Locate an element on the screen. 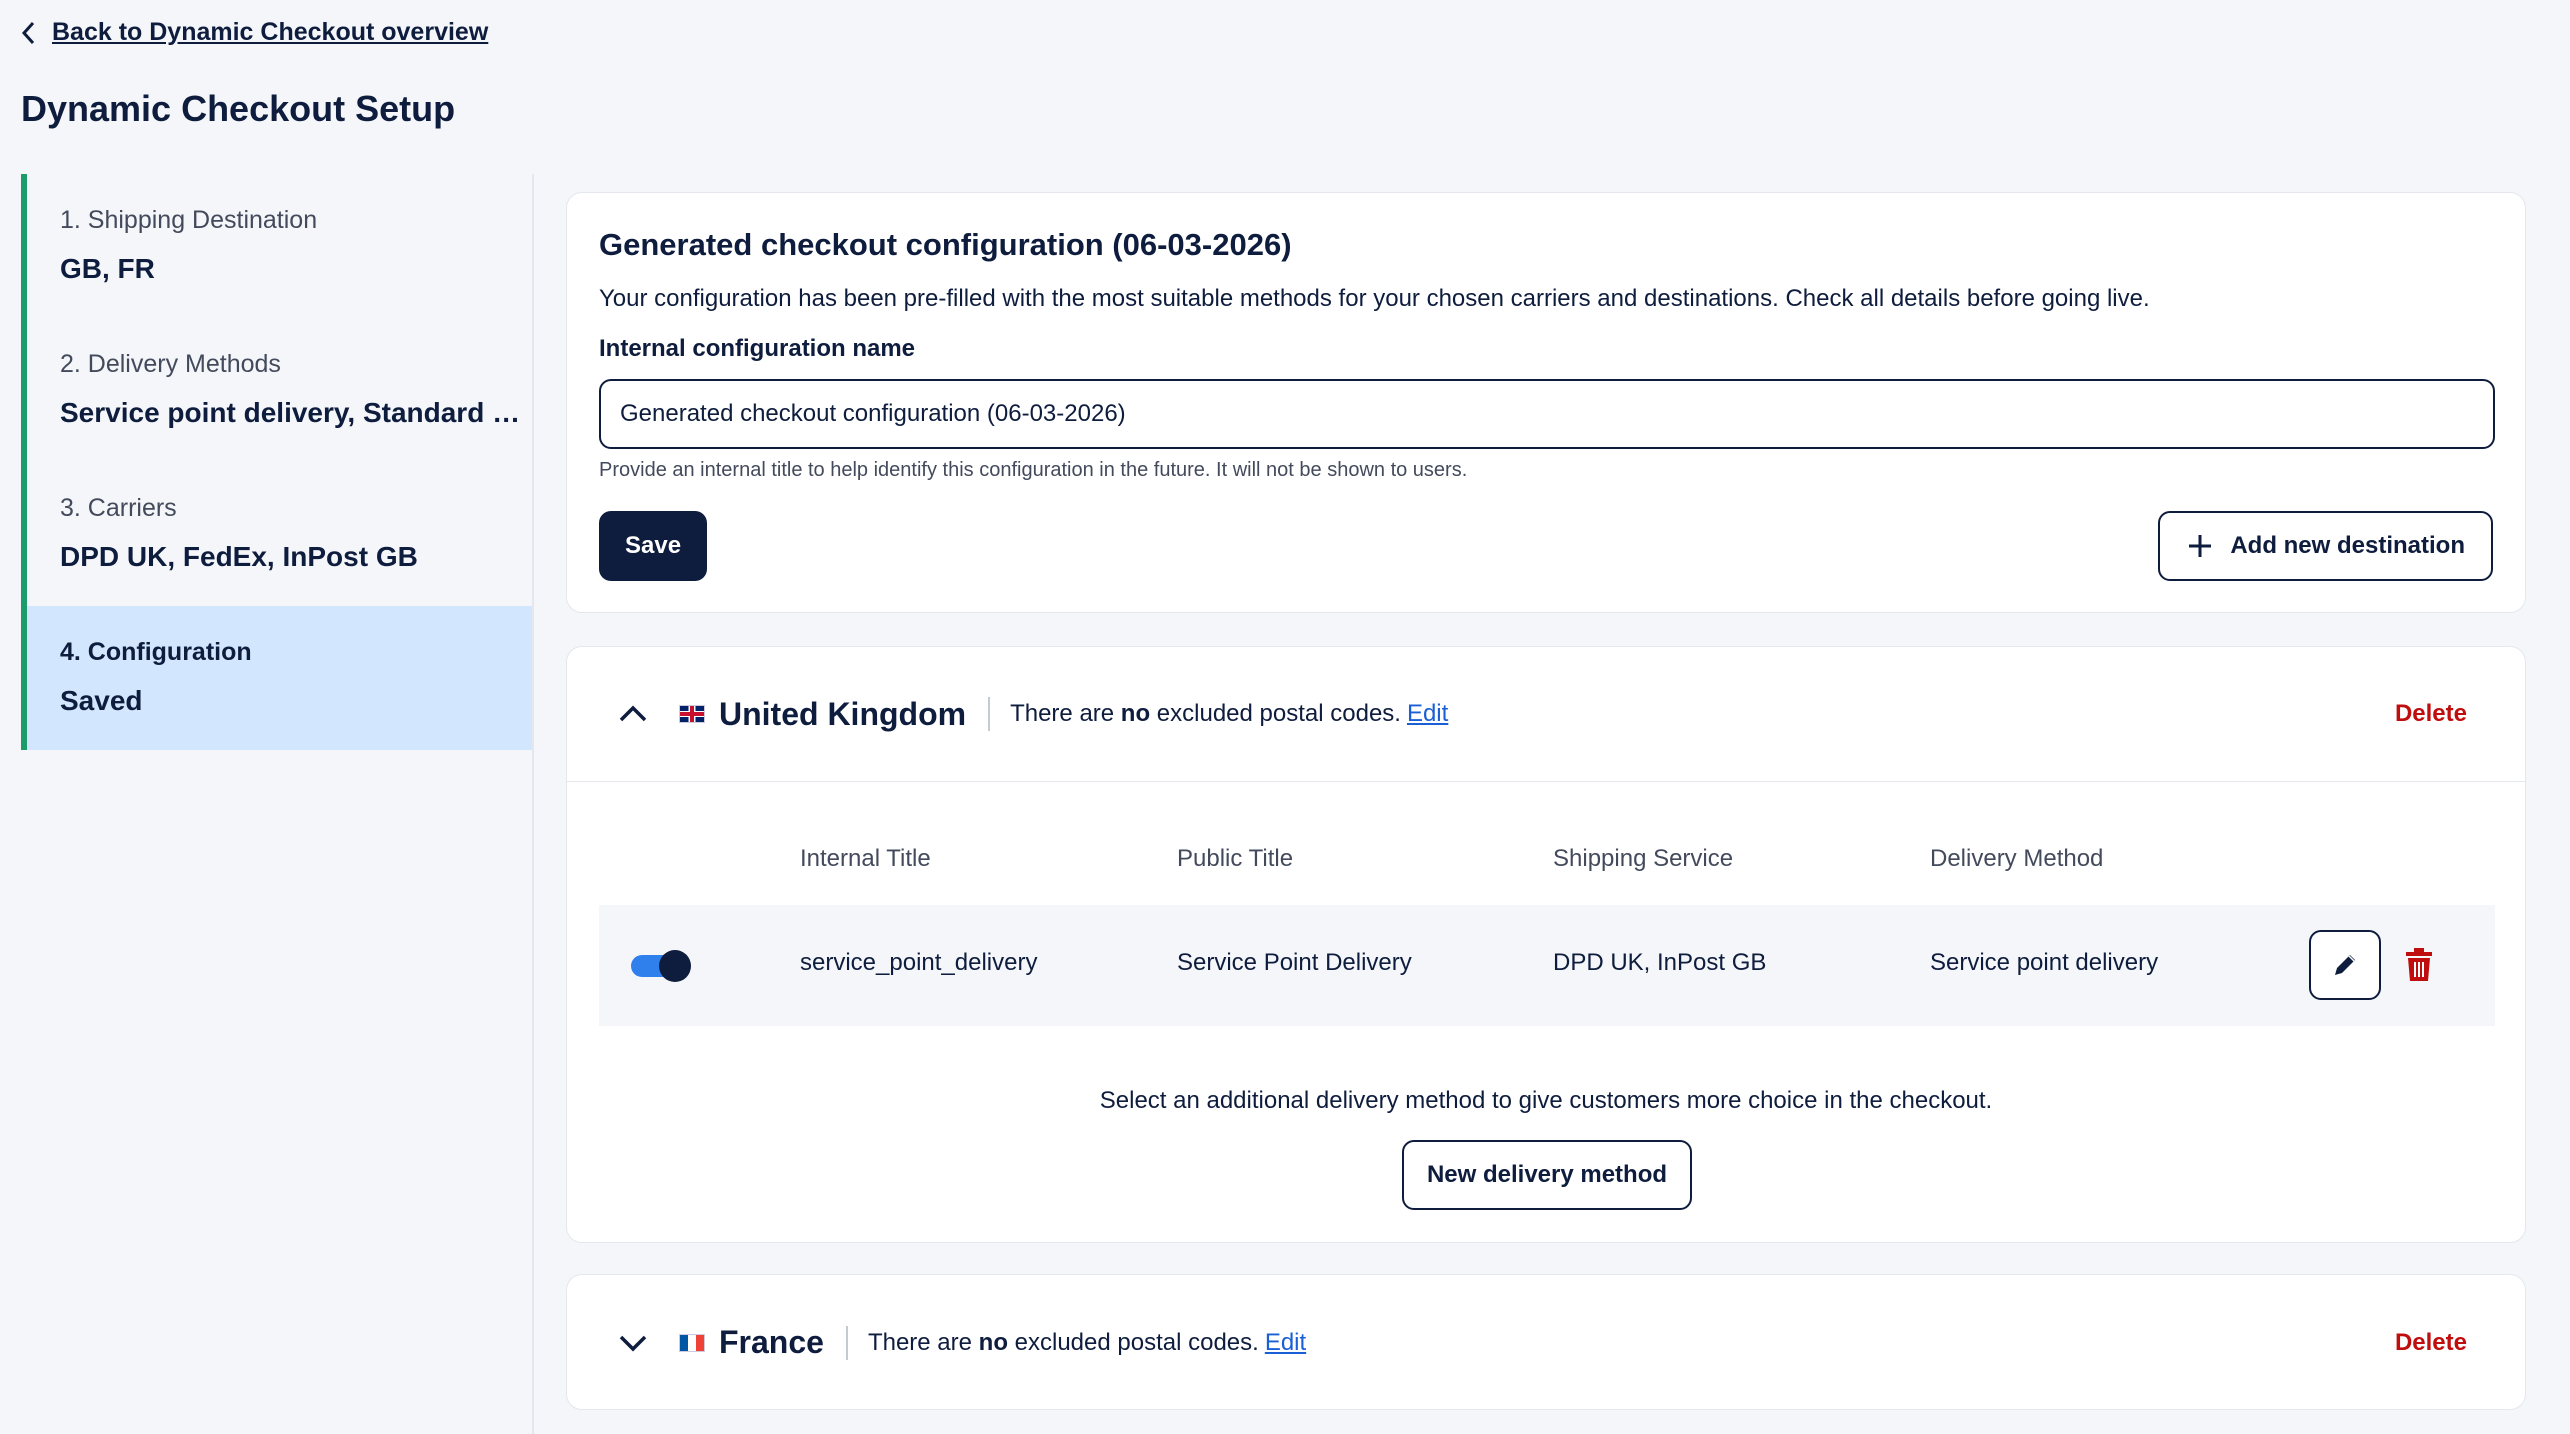 The image size is (2570, 1434). config-name-label: Internal configuration name is located at coordinates (757, 348).